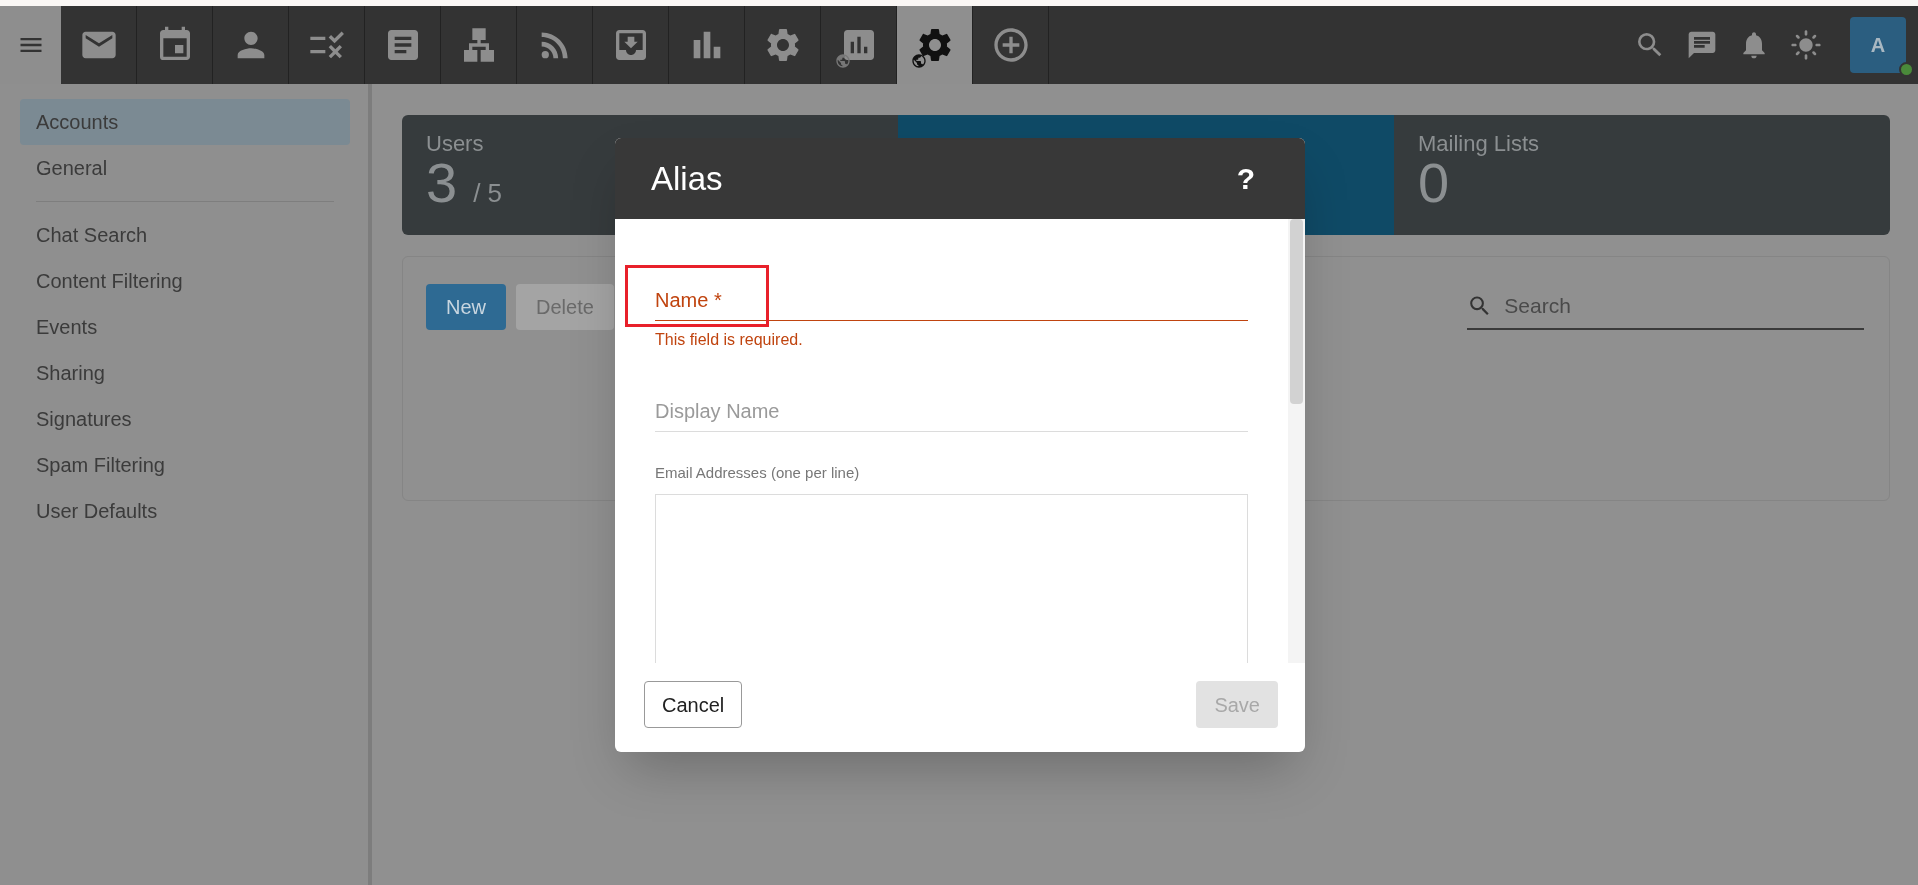 This screenshot has width=1918, height=885. Describe the element at coordinates (687, 178) in the screenshot. I see `dialog-title: Alias` at that location.